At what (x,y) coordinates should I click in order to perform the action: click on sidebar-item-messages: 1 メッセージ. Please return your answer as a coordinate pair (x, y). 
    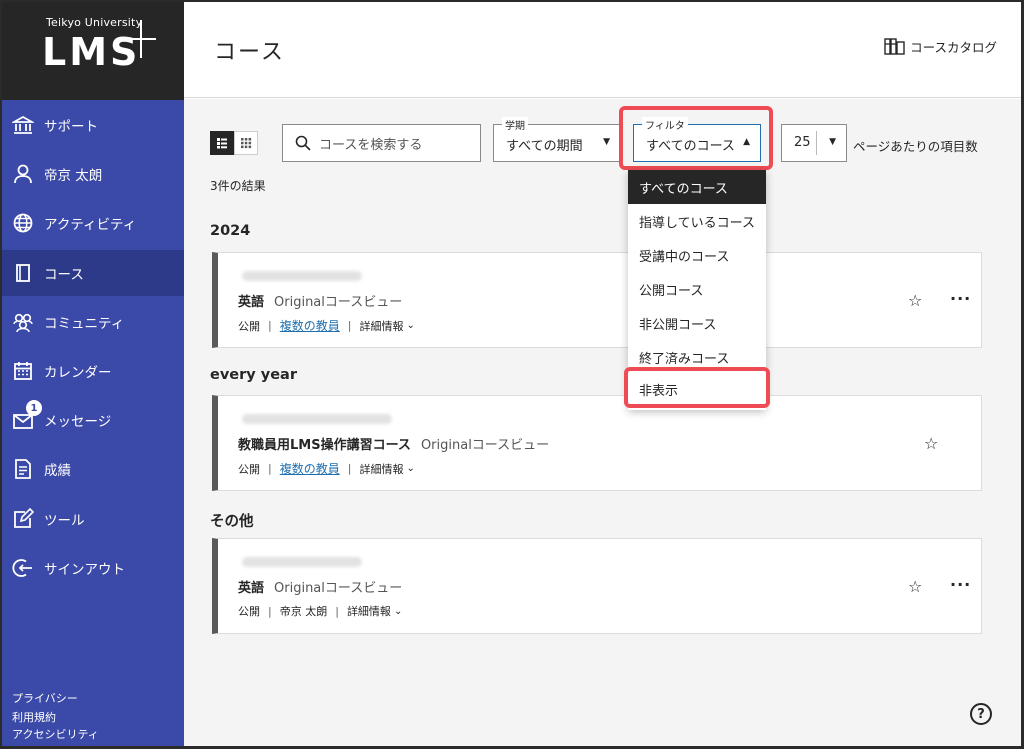
    Looking at the image, I should click on (93, 420).